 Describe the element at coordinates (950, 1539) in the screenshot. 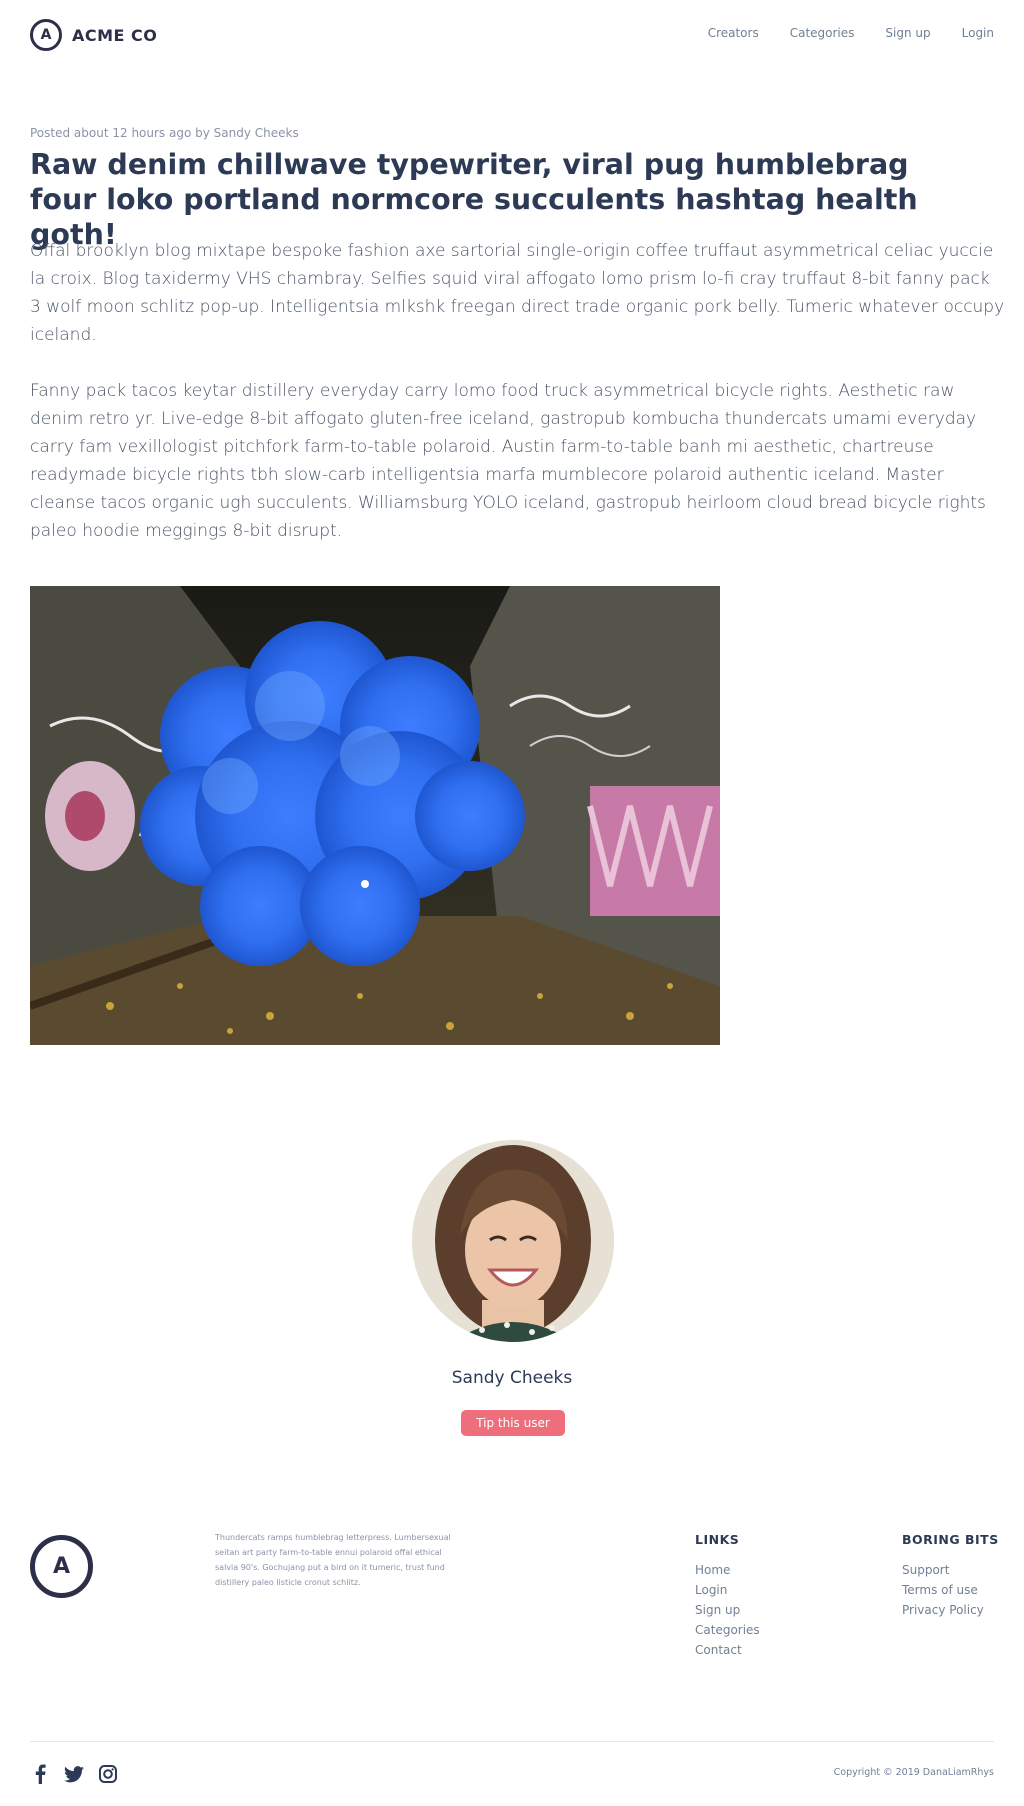

I see `footer-boring-heading: BORING BITS` at that location.